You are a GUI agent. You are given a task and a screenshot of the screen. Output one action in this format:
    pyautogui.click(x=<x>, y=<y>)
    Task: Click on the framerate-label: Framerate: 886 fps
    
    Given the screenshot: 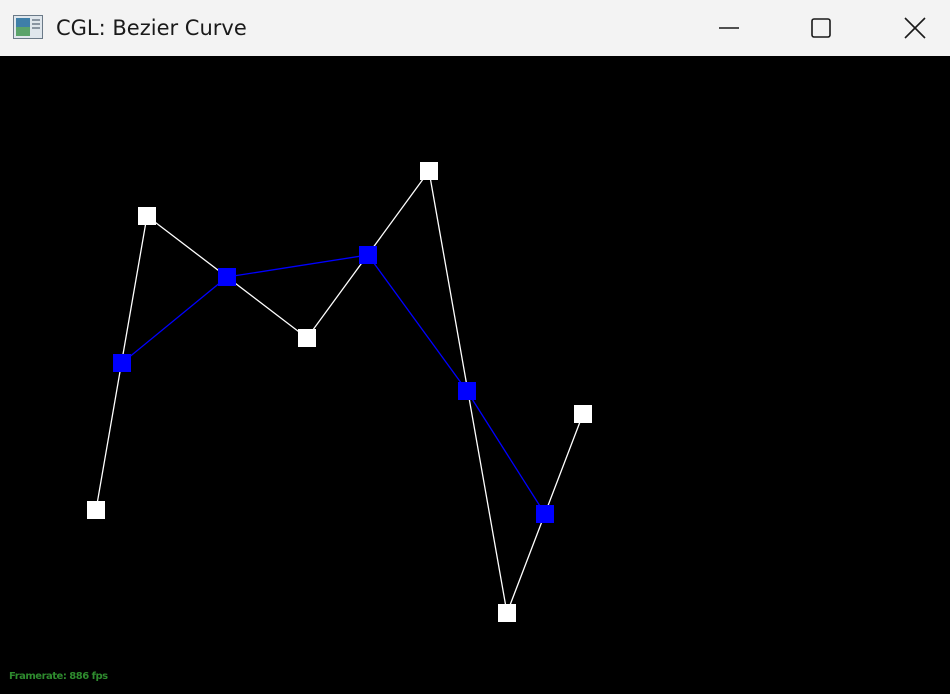 What is the action you would take?
    pyautogui.click(x=58, y=676)
    